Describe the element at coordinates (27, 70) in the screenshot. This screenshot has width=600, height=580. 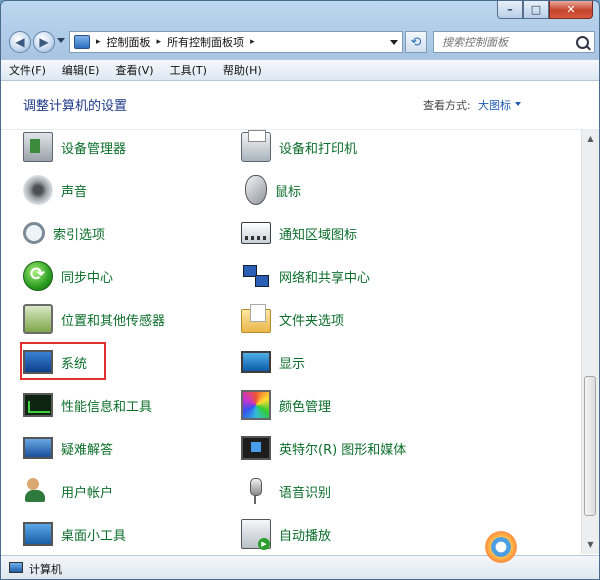
I see `menu-file: 文件(F)` at that location.